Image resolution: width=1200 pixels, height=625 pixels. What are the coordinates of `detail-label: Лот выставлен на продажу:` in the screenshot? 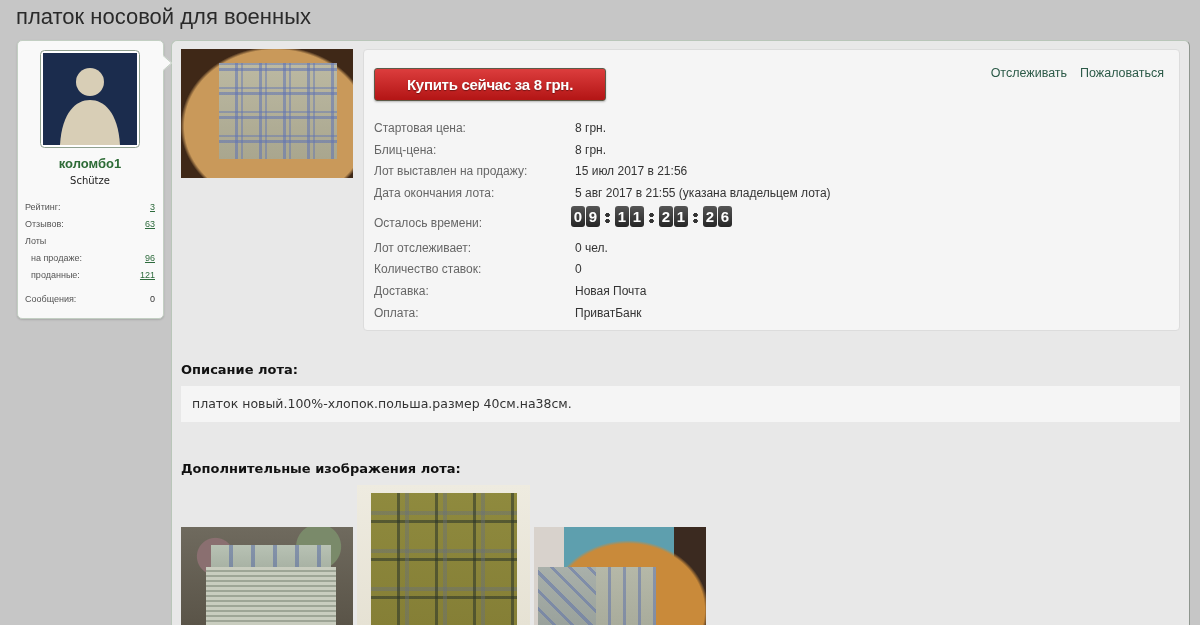 It's located at (451, 171).